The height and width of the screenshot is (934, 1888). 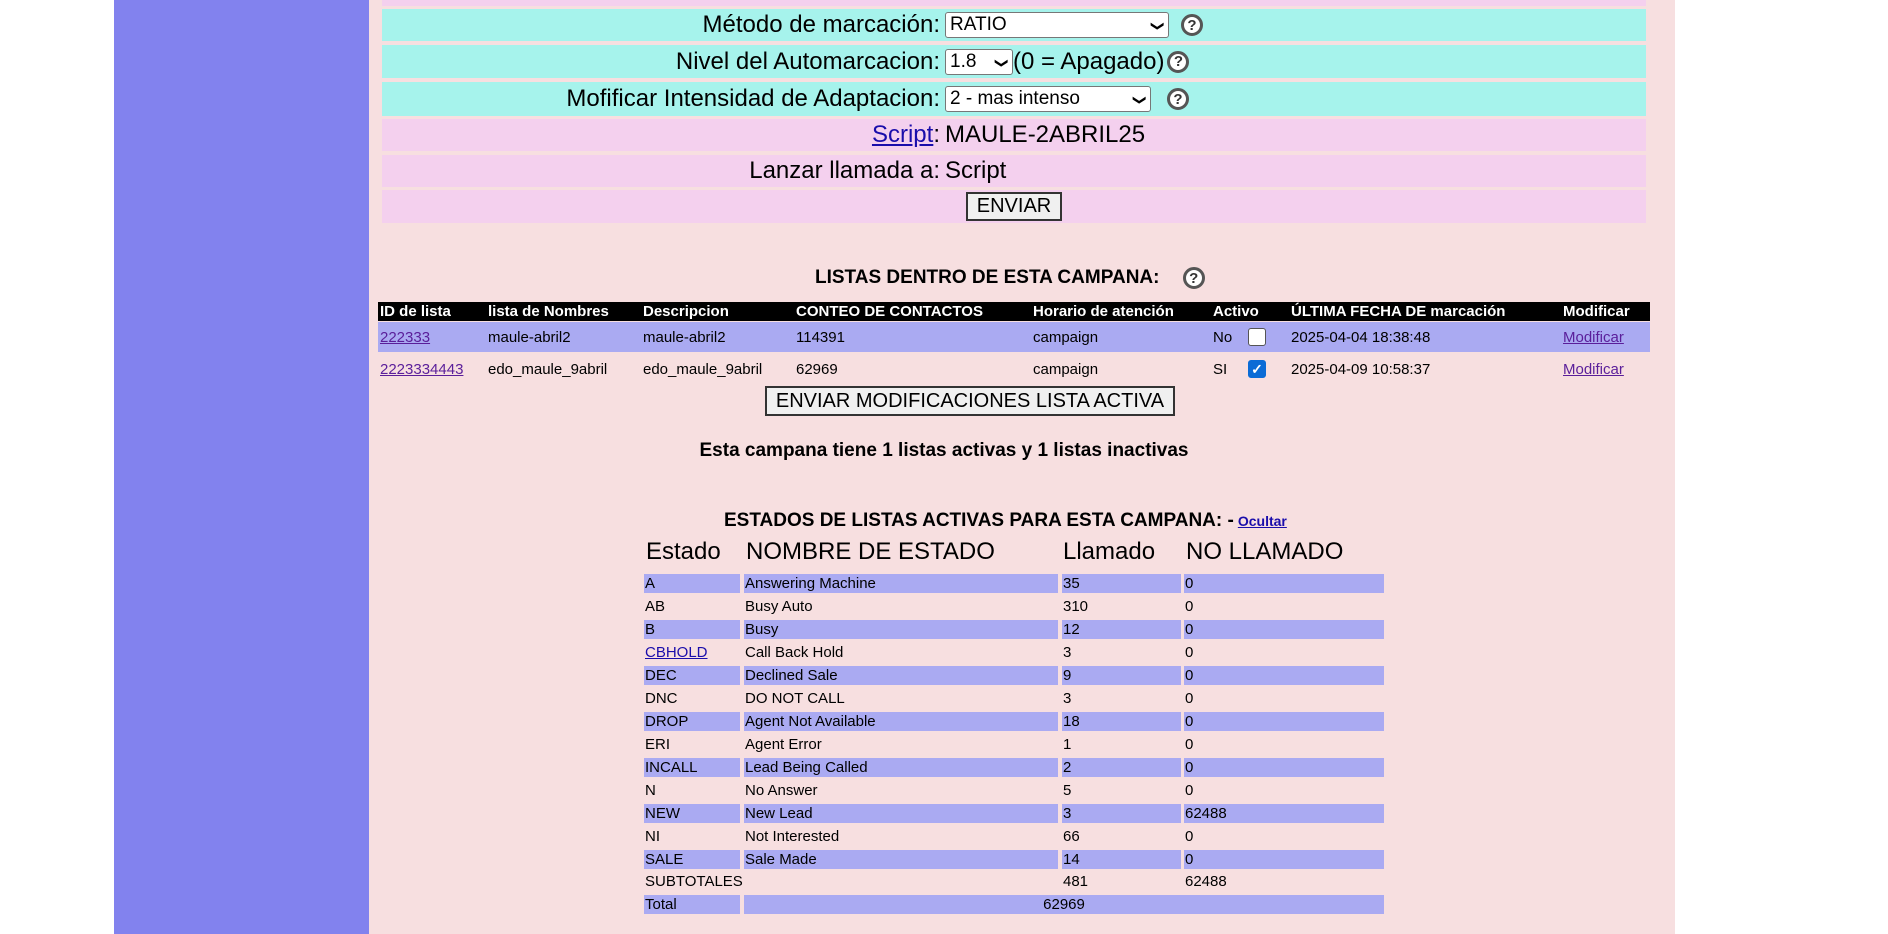 I want to click on col-list-id: ID de lista, so click(x=415, y=311).